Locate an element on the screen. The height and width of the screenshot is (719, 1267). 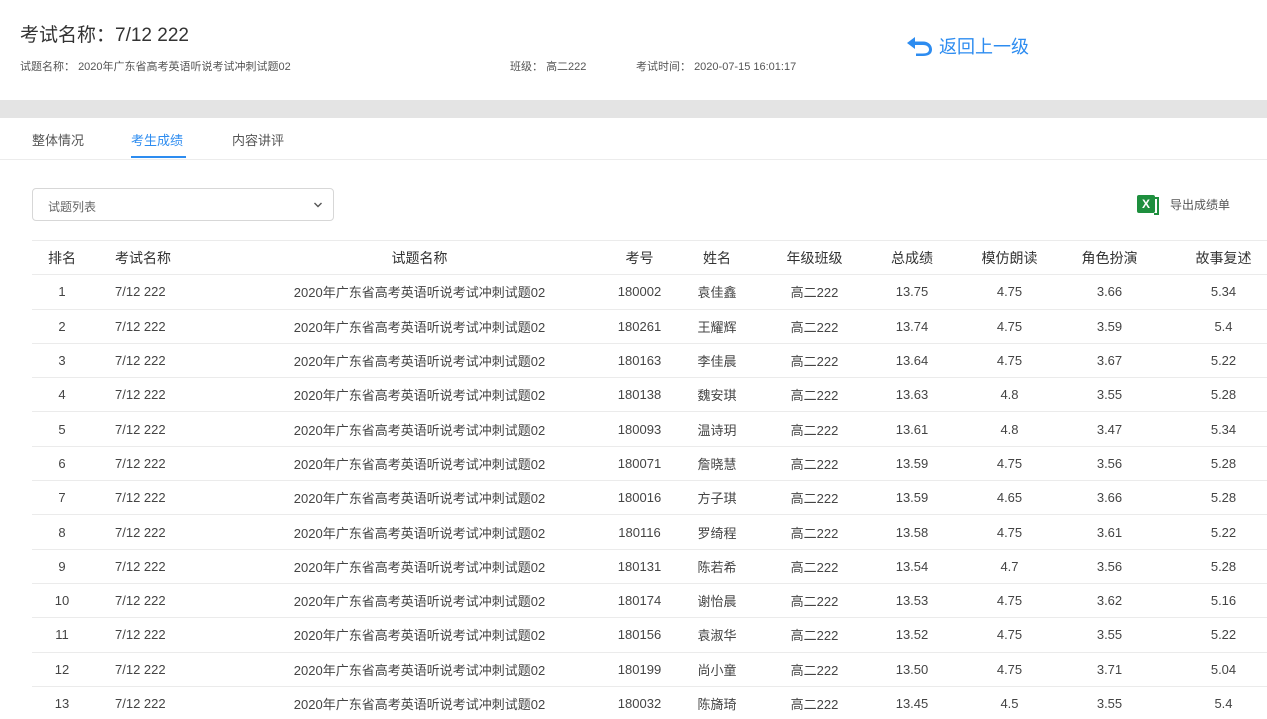
back-button: 返回上一级 is located at coordinates (967, 46).